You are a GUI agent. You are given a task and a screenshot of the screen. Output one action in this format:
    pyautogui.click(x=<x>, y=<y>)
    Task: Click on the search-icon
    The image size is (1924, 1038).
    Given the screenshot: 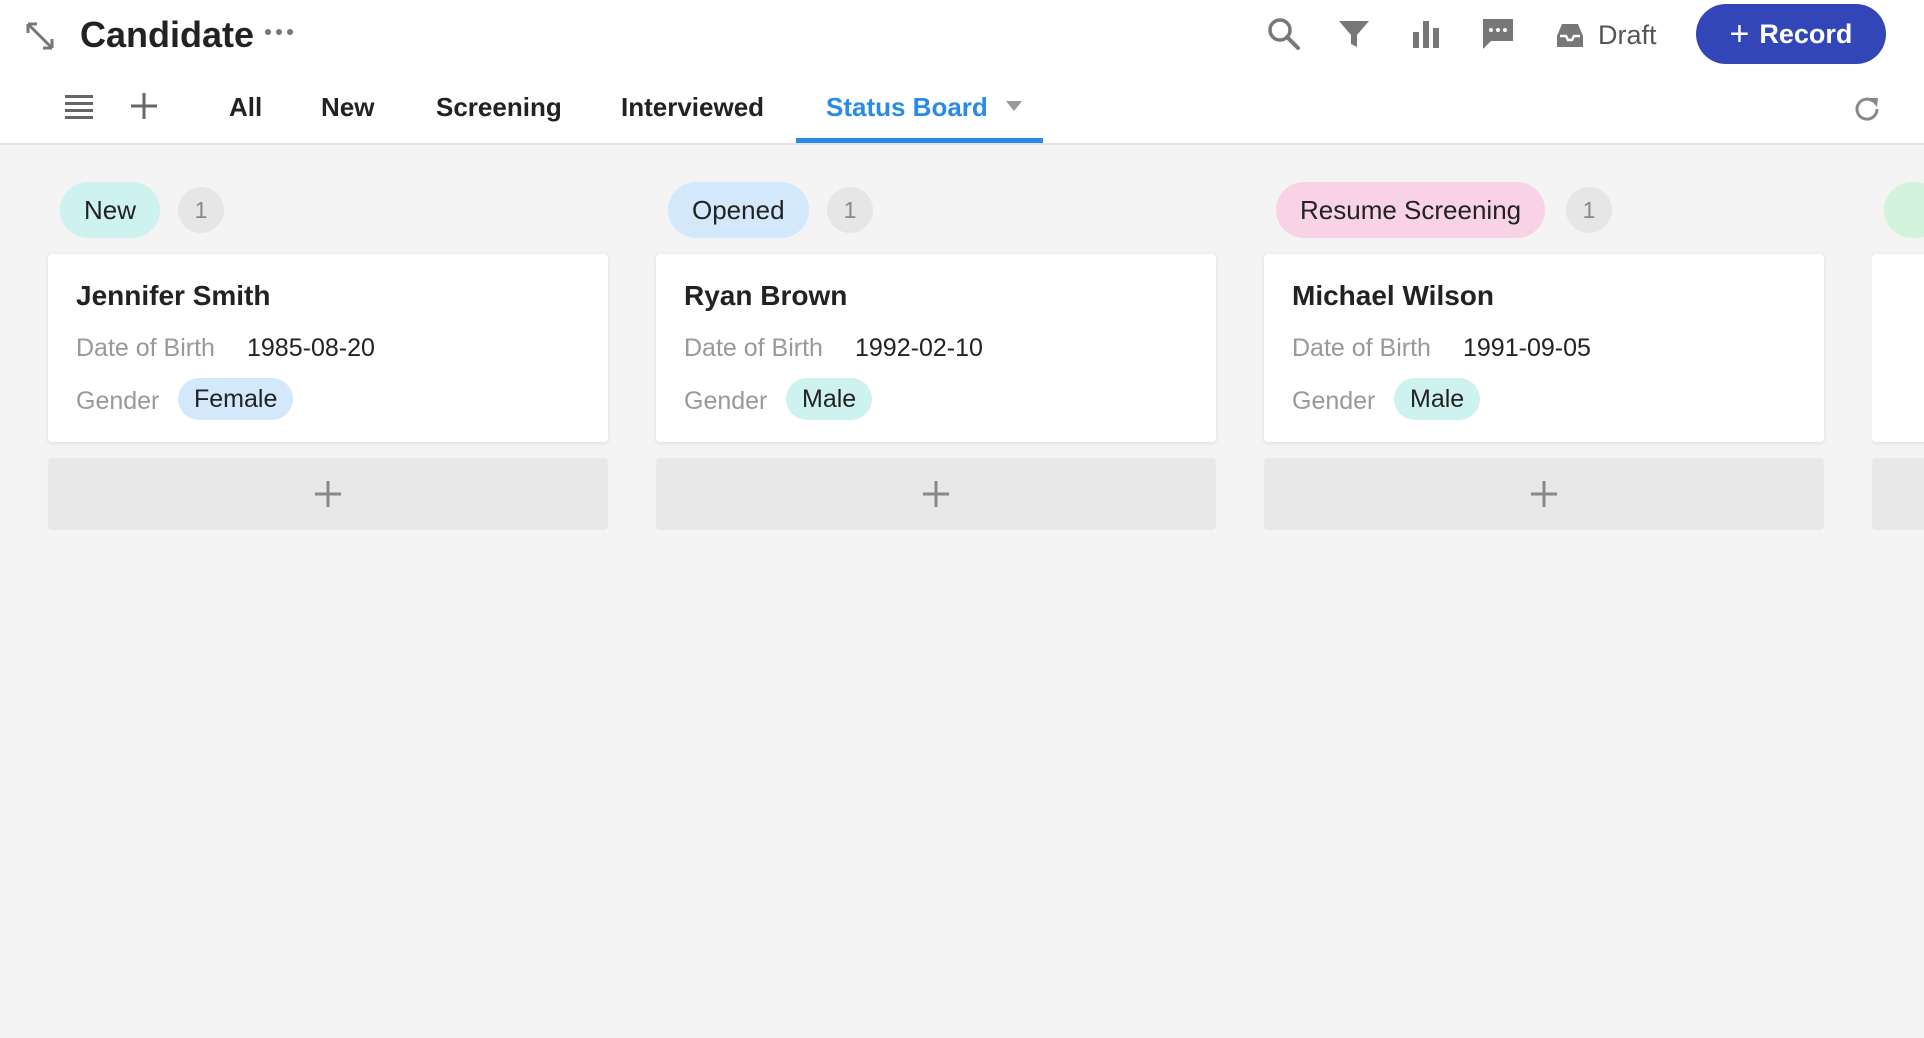 What is the action you would take?
    pyautogui.click(x=1284, y=34)
    